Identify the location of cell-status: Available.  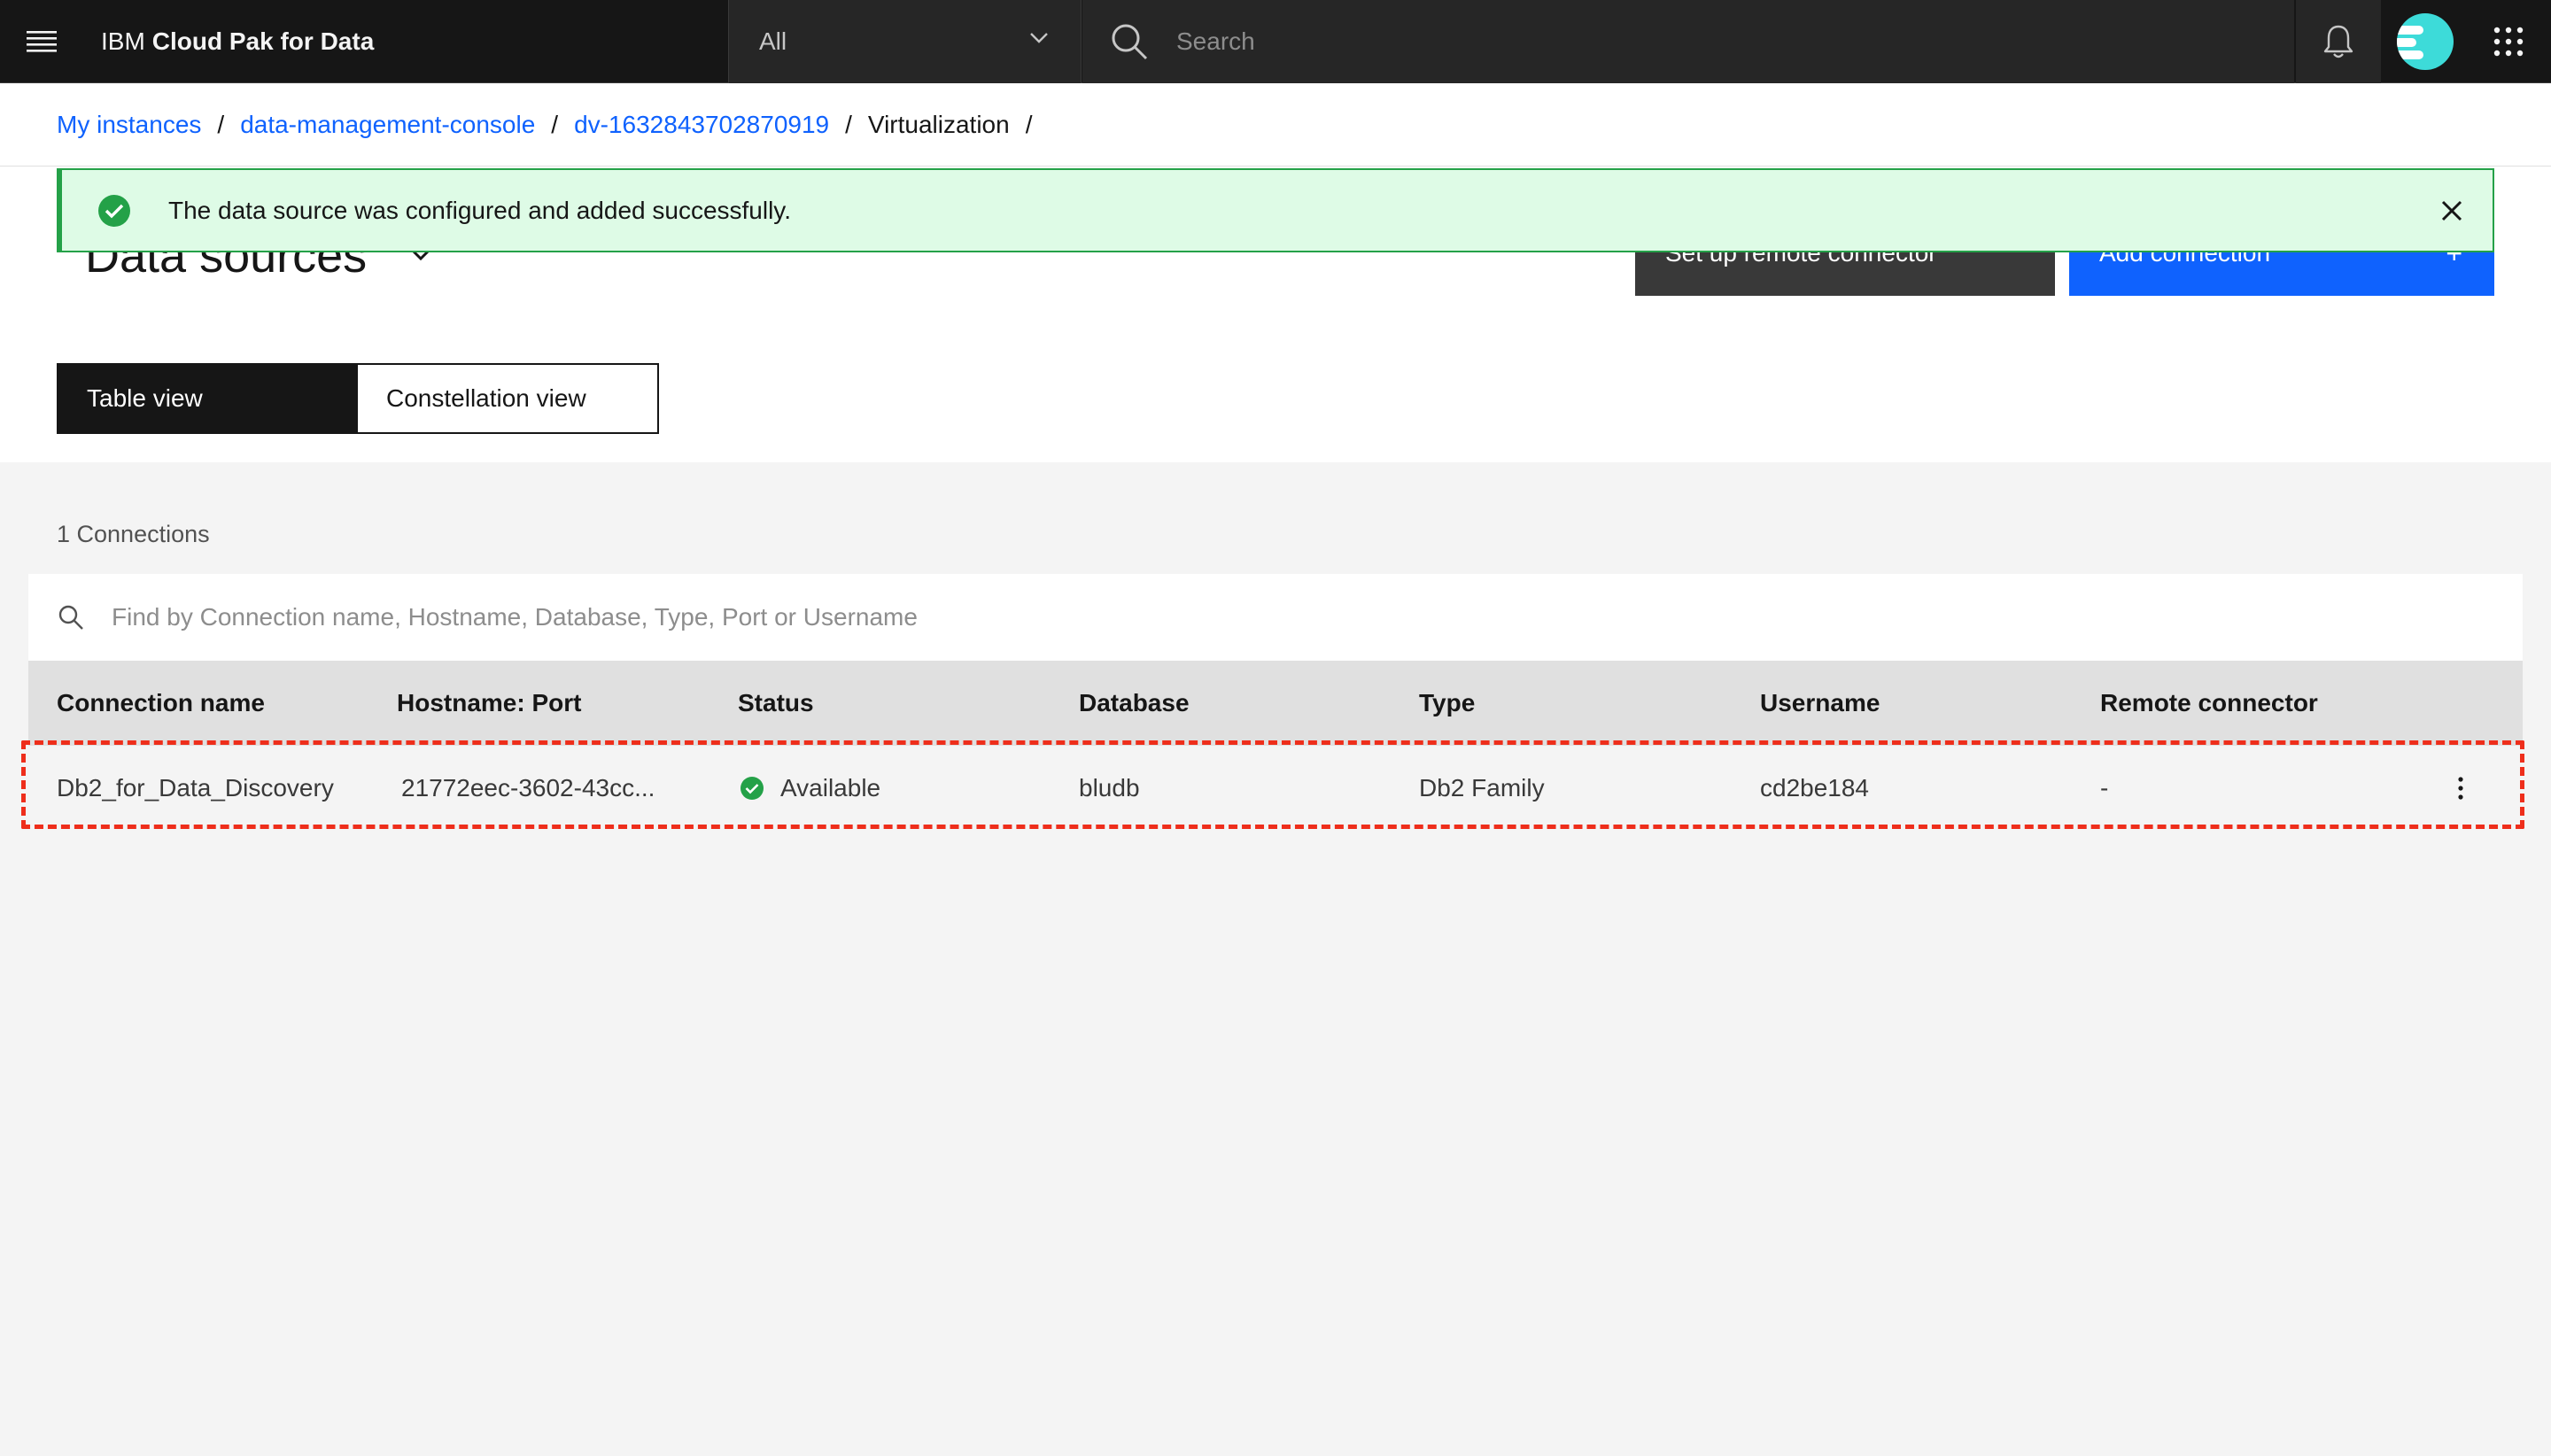
(810, 788).